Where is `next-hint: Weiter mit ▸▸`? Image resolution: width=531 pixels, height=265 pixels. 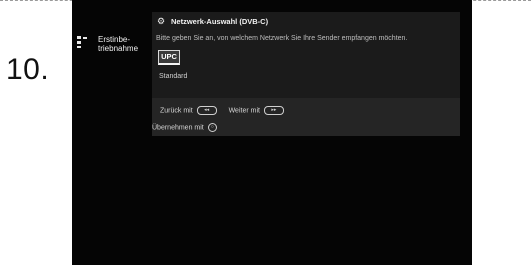 next-hint: Weiter mit ▸▸ is located at coordinates (258, 110).